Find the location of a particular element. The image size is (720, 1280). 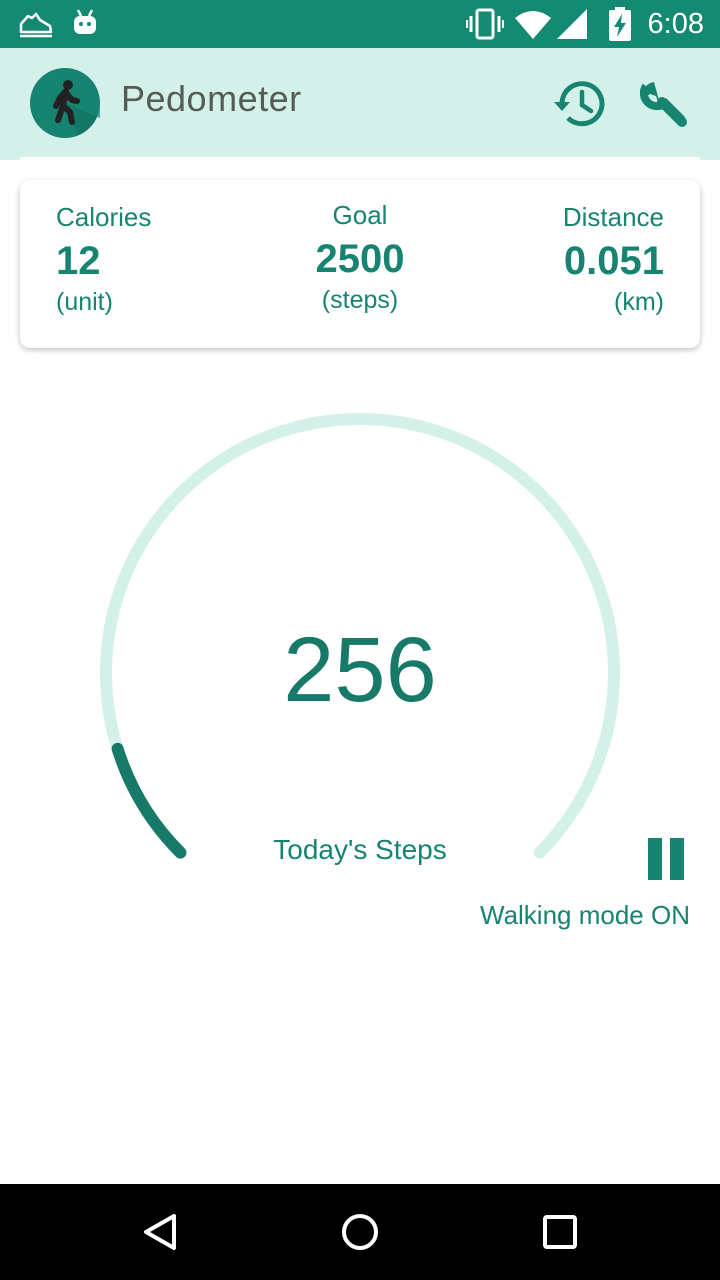

steps-label: Today's Steps is located at coordinates (360, 849).